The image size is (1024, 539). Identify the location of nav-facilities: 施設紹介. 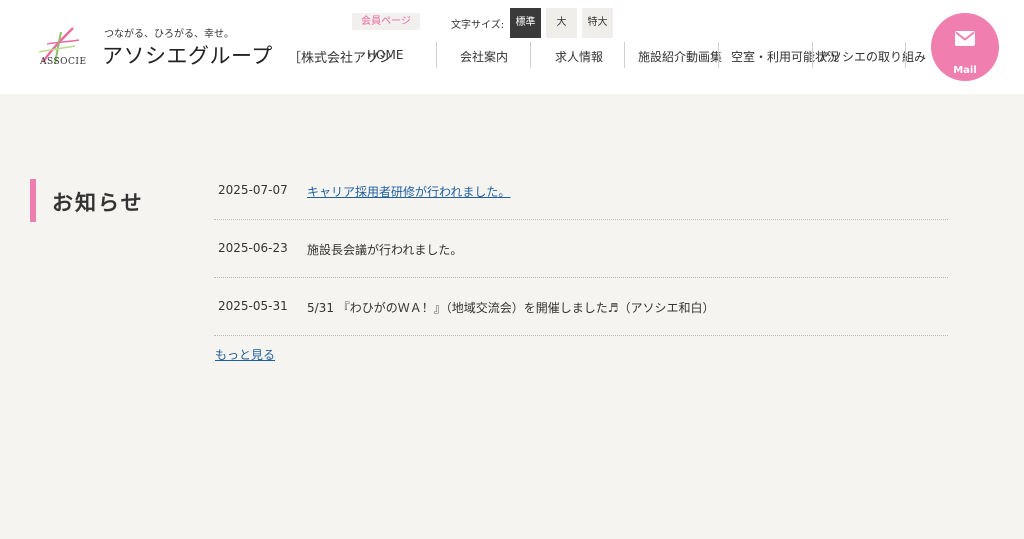
(662, 56).